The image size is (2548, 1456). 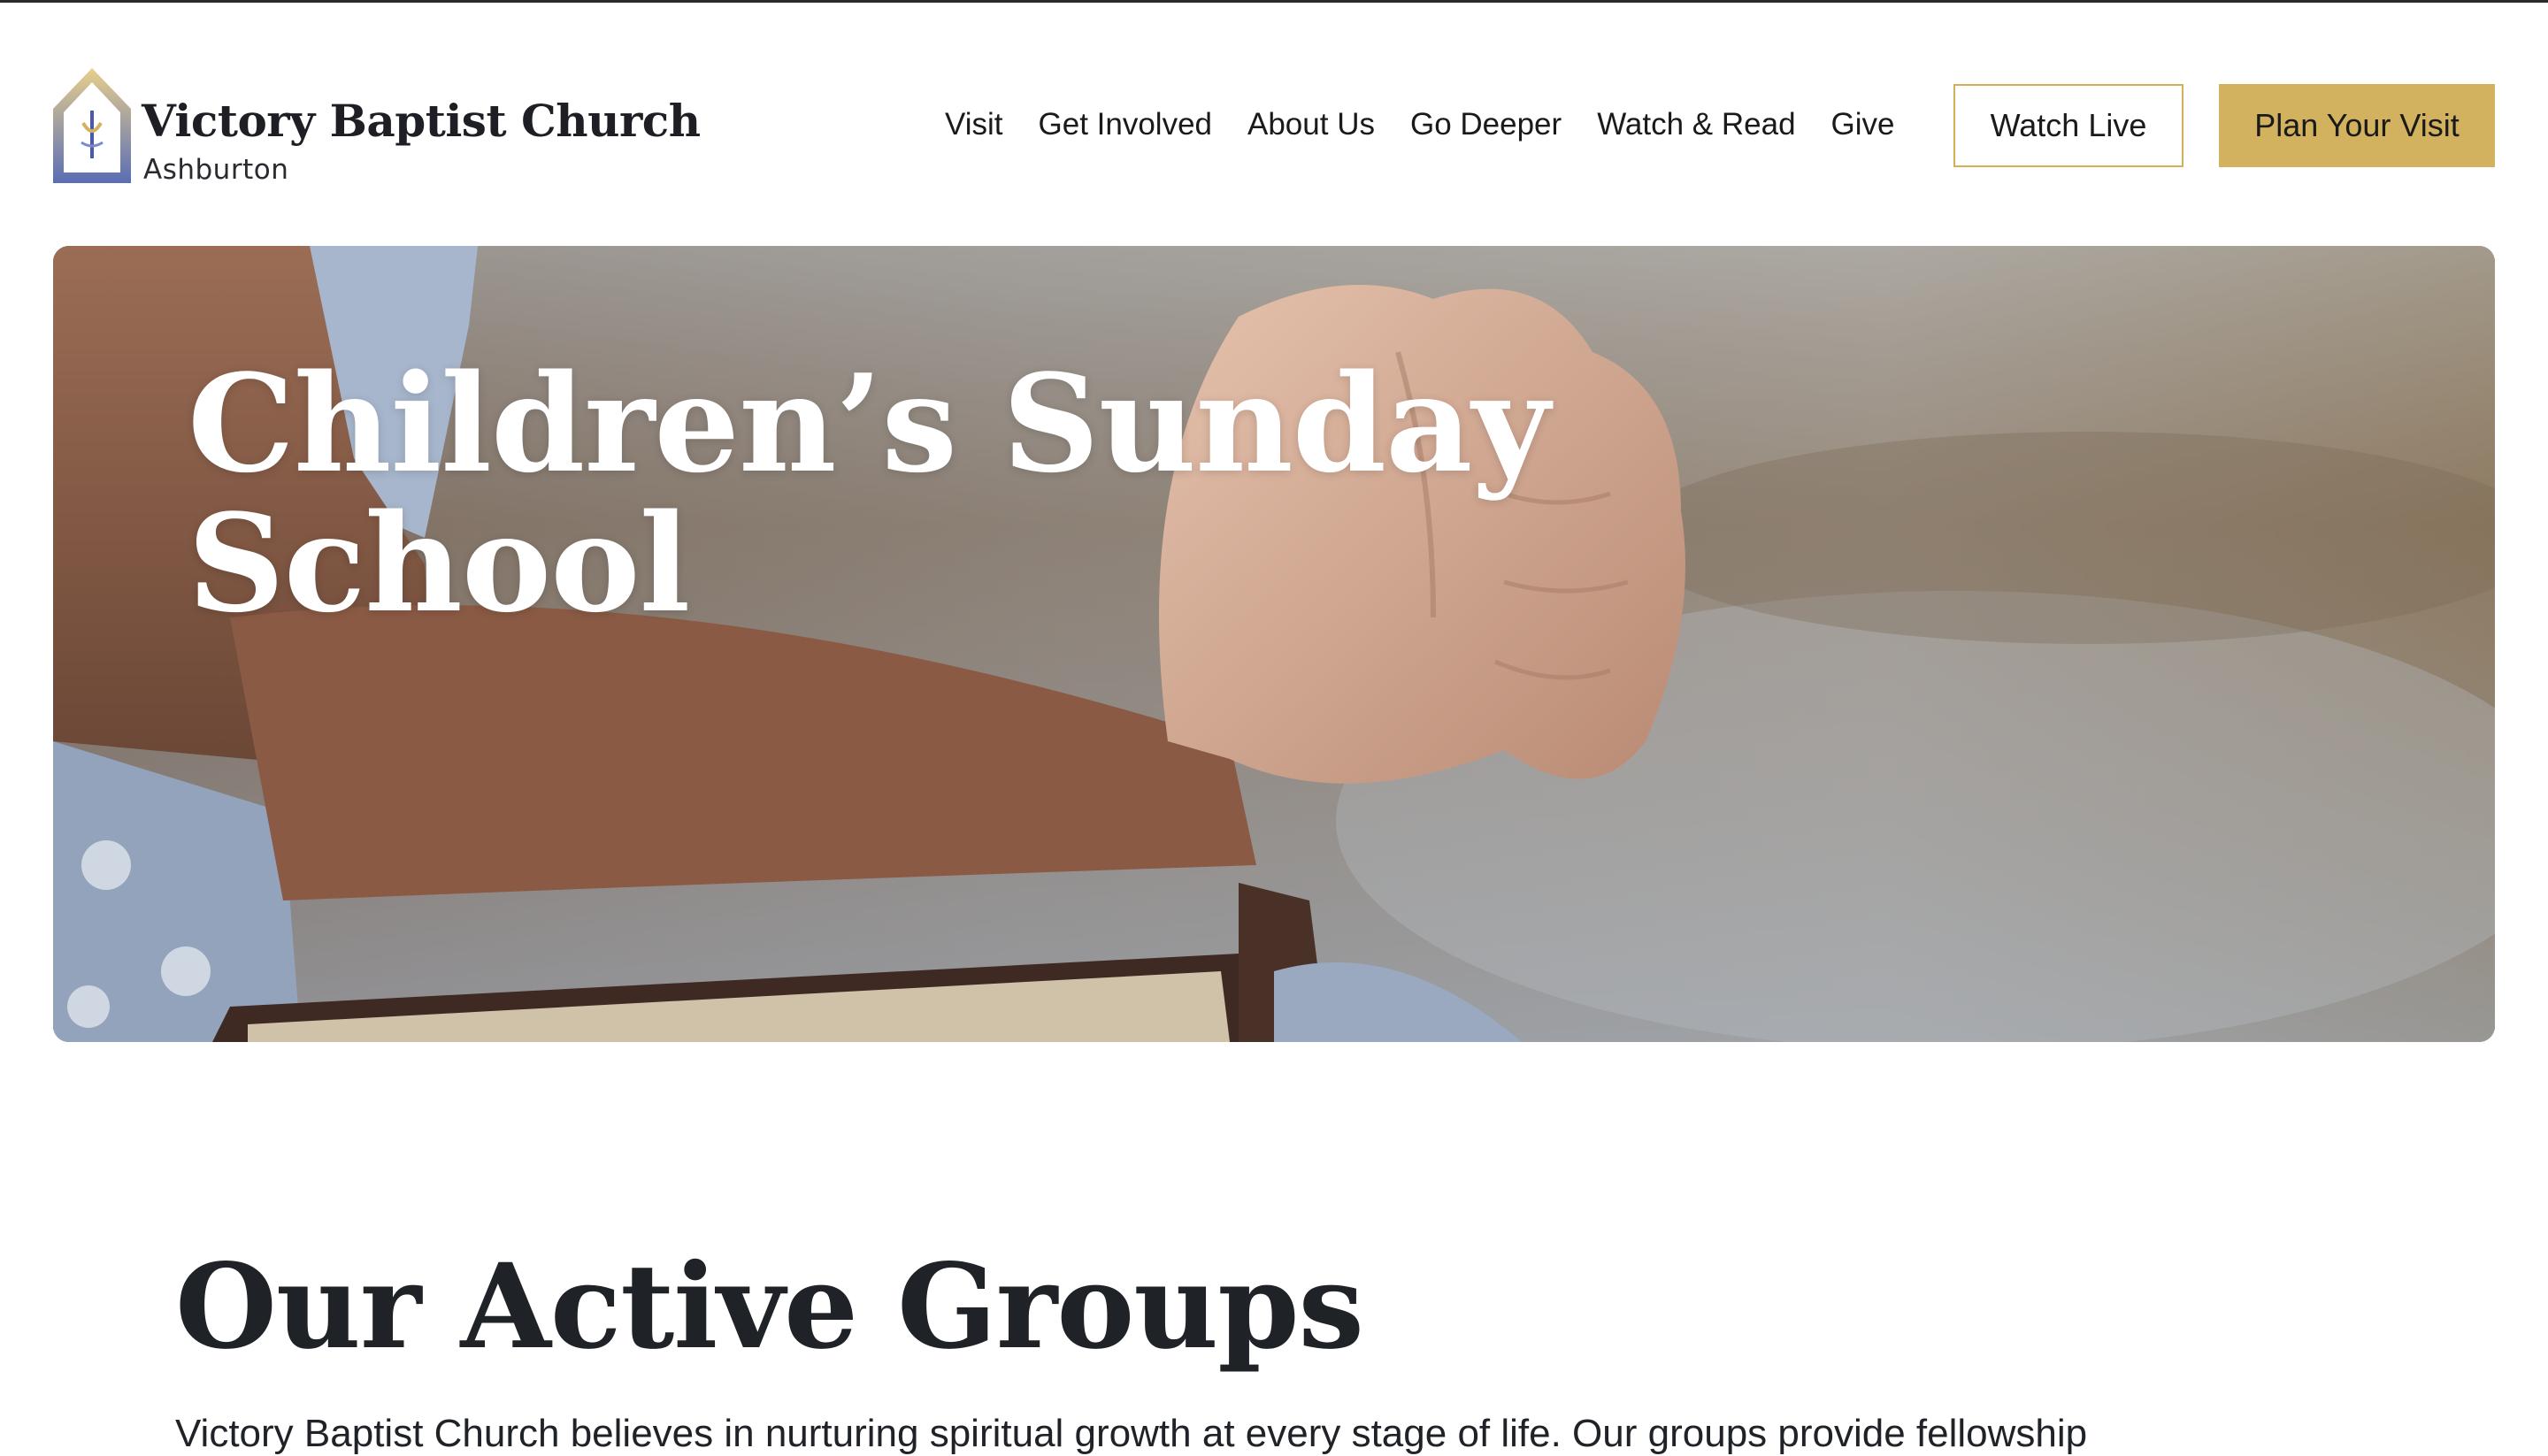 What do you see at coordinates (216, 170) in the screenshot?
I see `brand-location: Ashburton` at bounding box center [216, 170].